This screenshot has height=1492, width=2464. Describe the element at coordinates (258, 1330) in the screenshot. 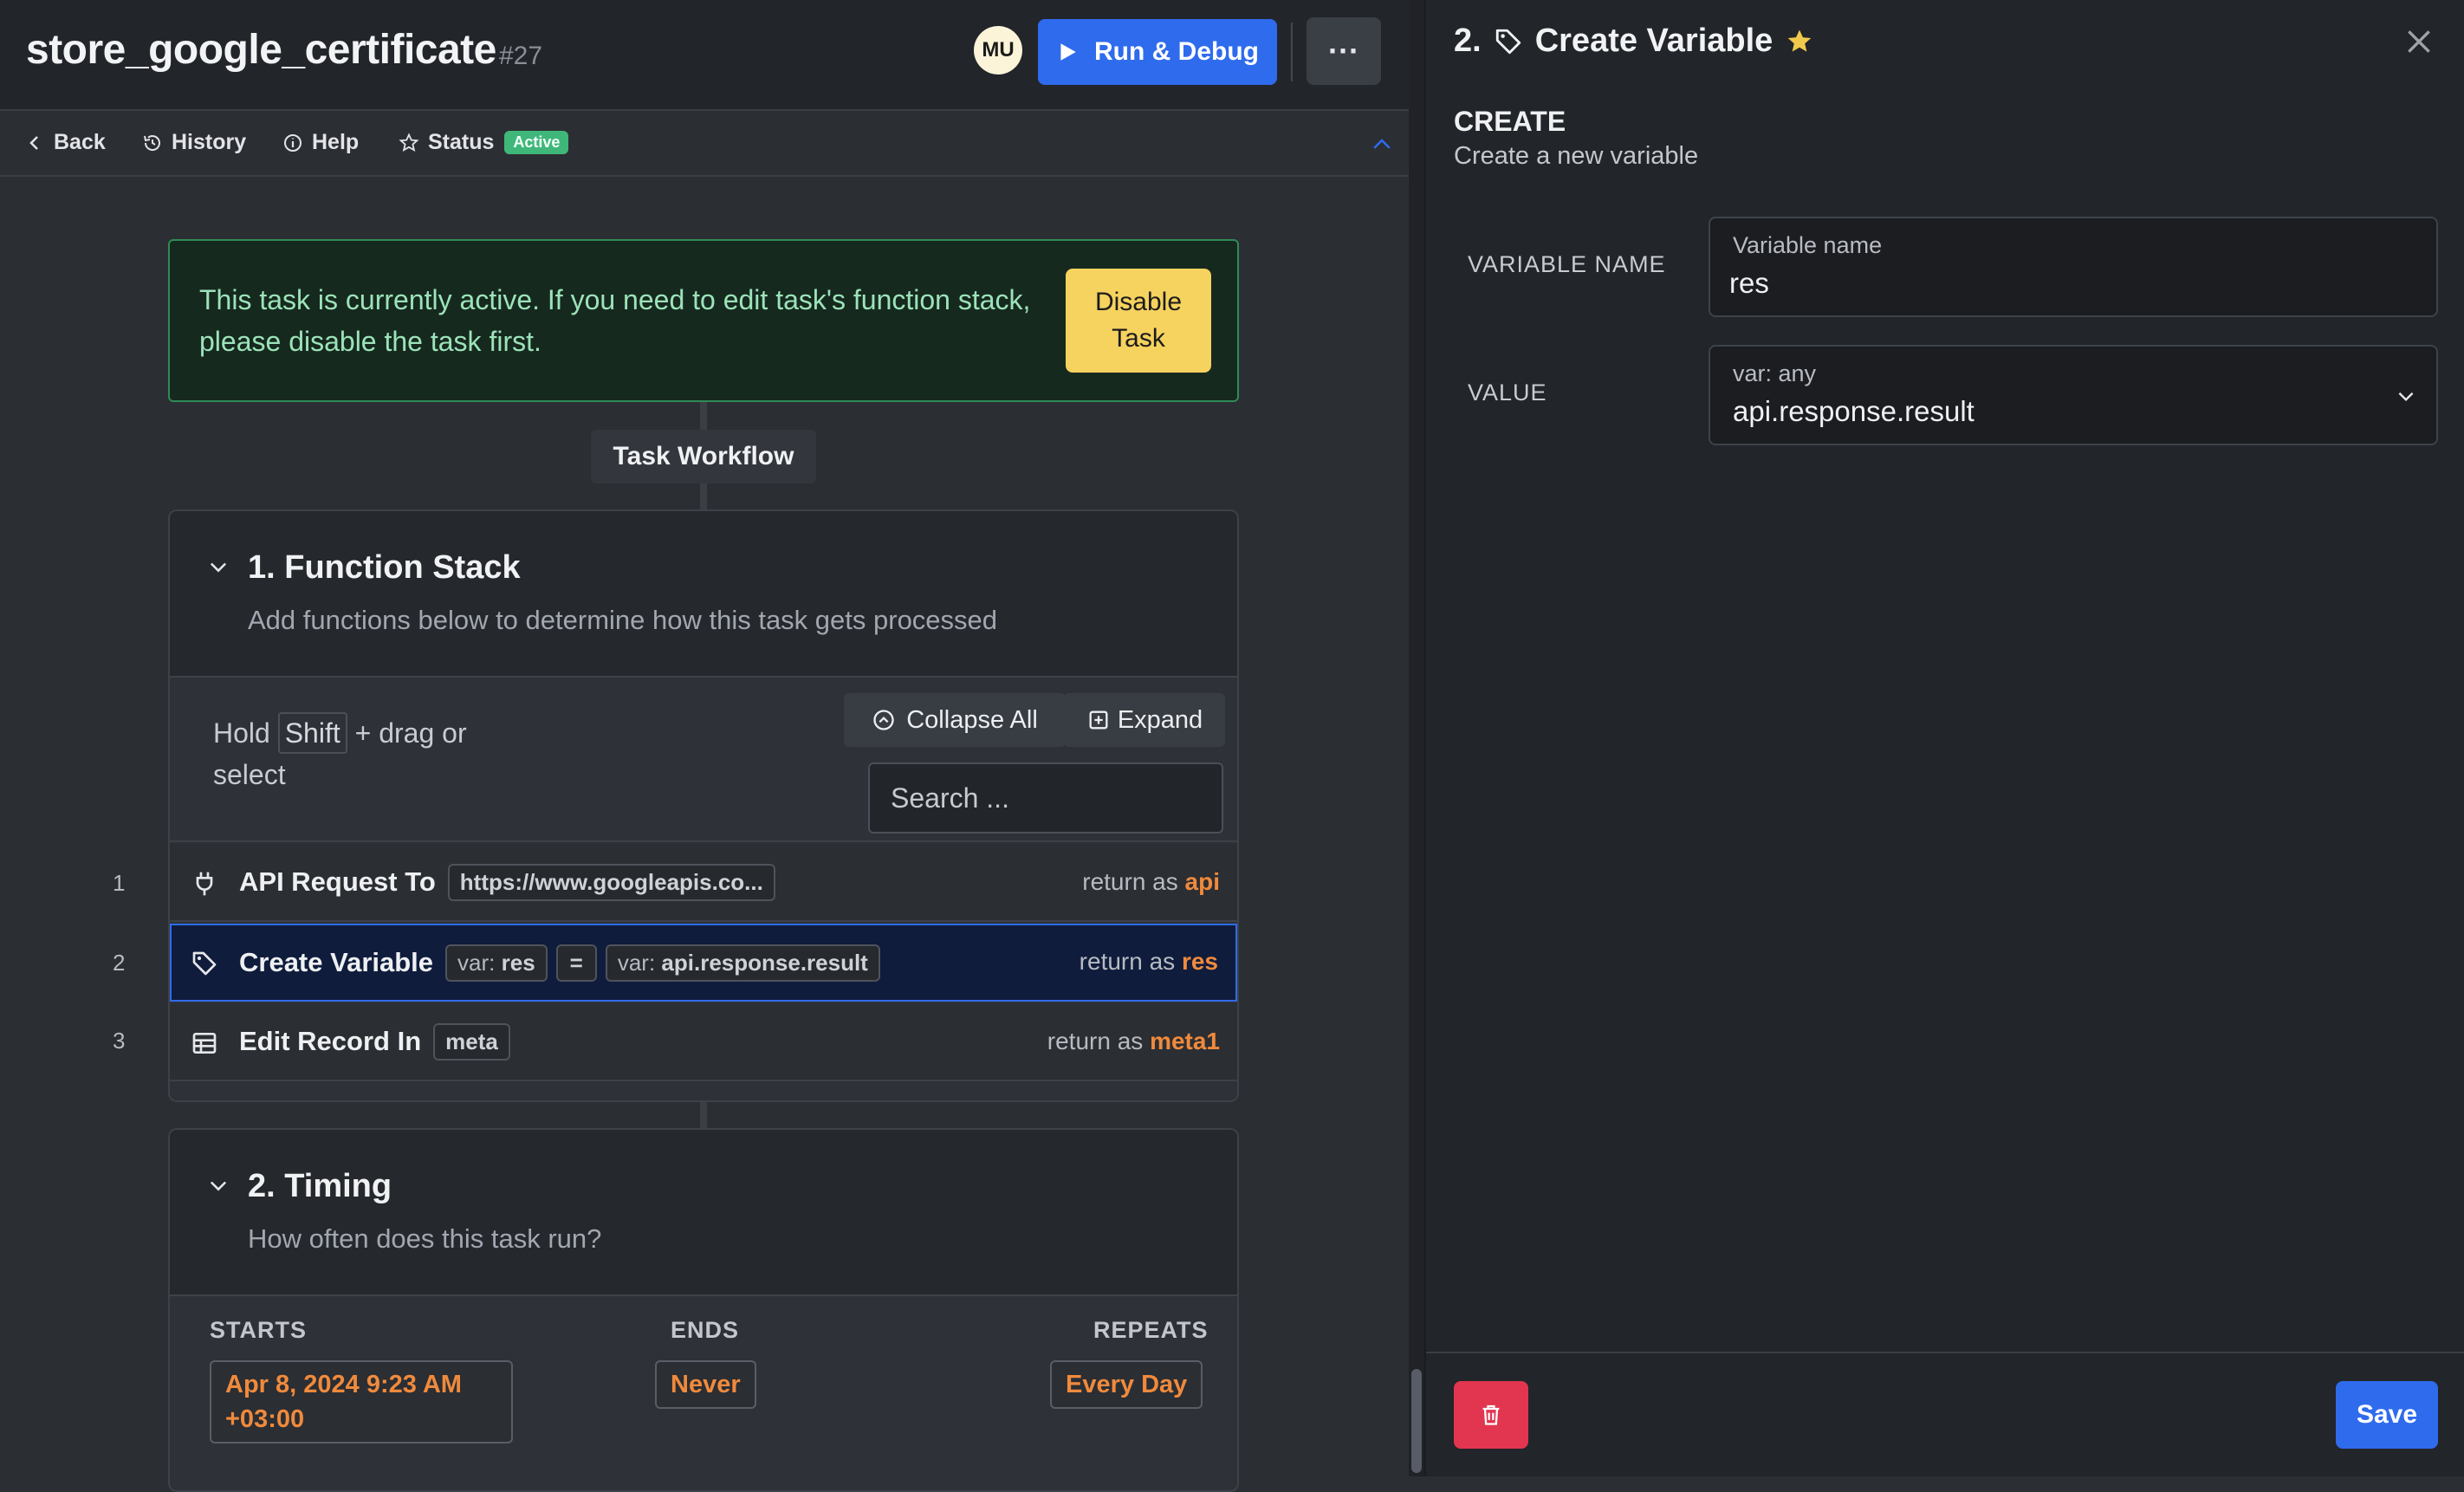

I see `starts-label: STARTS` at that location.